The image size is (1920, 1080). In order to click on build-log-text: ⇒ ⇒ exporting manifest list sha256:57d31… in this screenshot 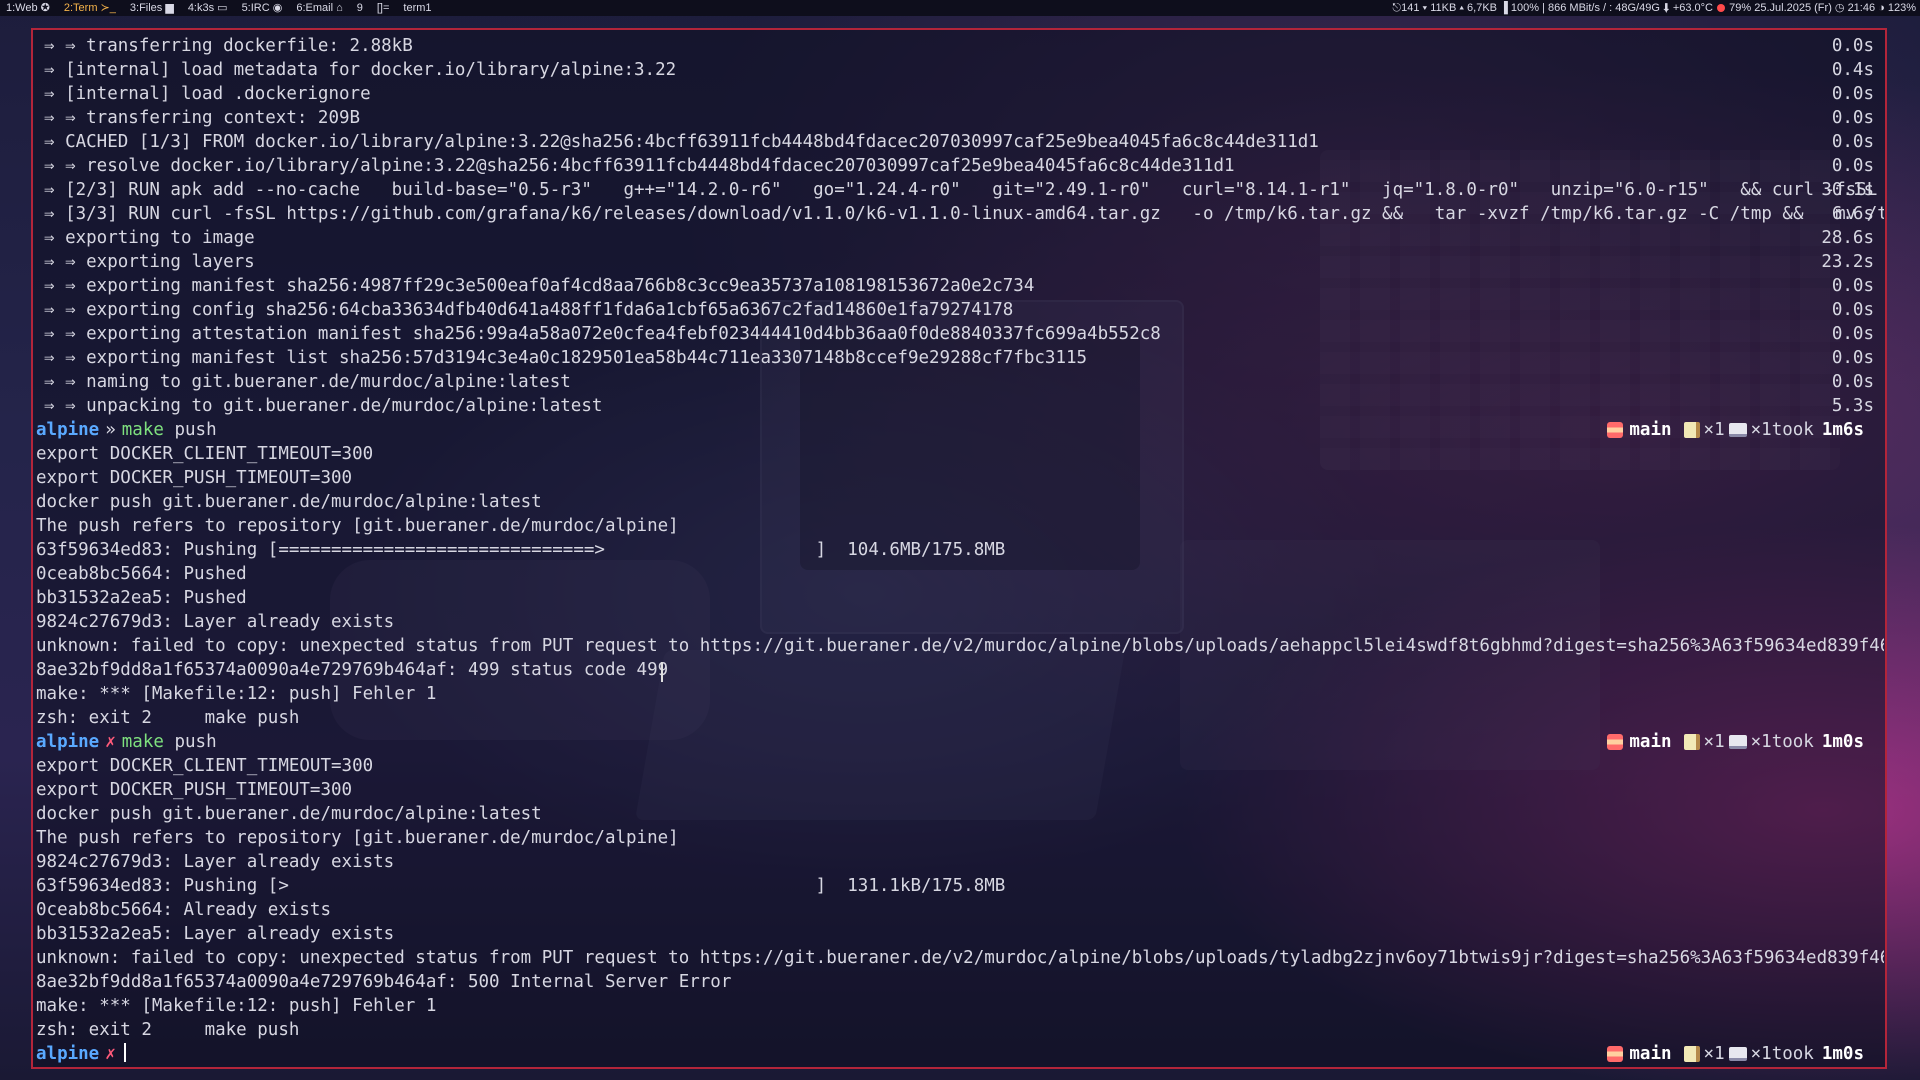, I will do `click(566, 358)`.